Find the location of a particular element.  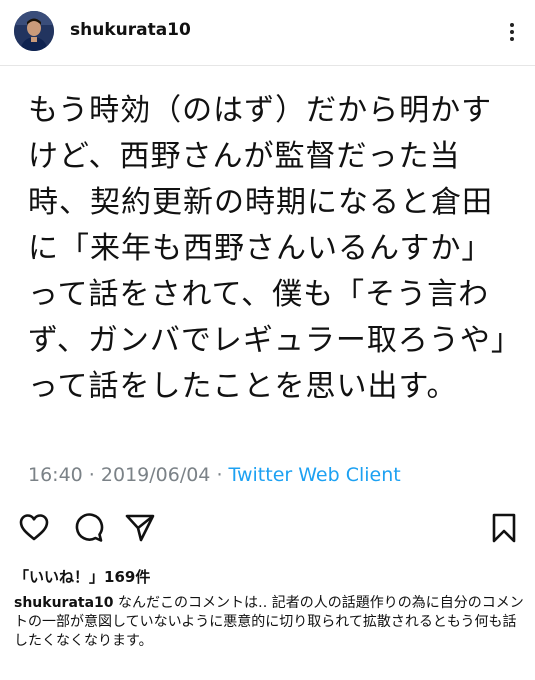

more-options-icon is located at coordinates (512, 32).